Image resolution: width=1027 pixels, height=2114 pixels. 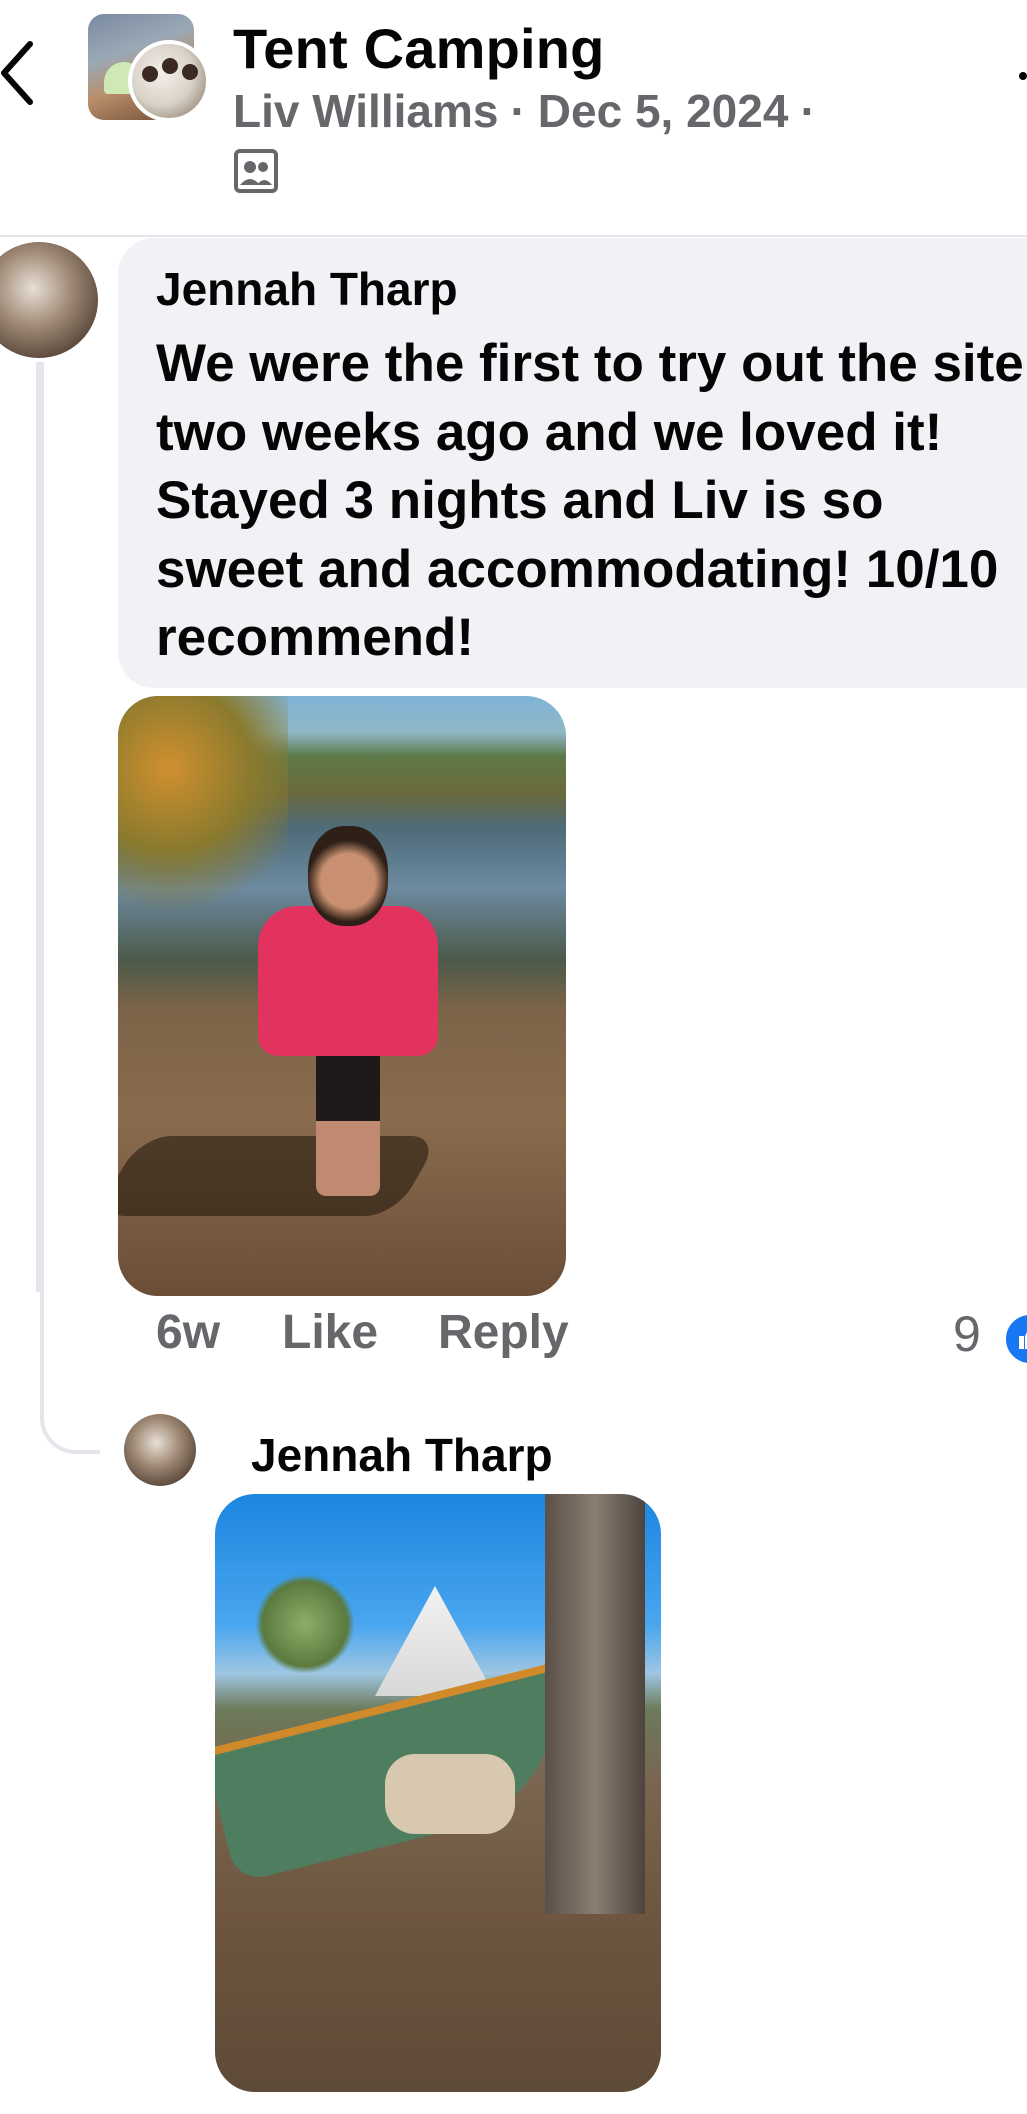 What do you see at coordinates (663, 111) in the screenshot?
I see `post-date: Dec 5, 2024` at bounding box center [663, 111].